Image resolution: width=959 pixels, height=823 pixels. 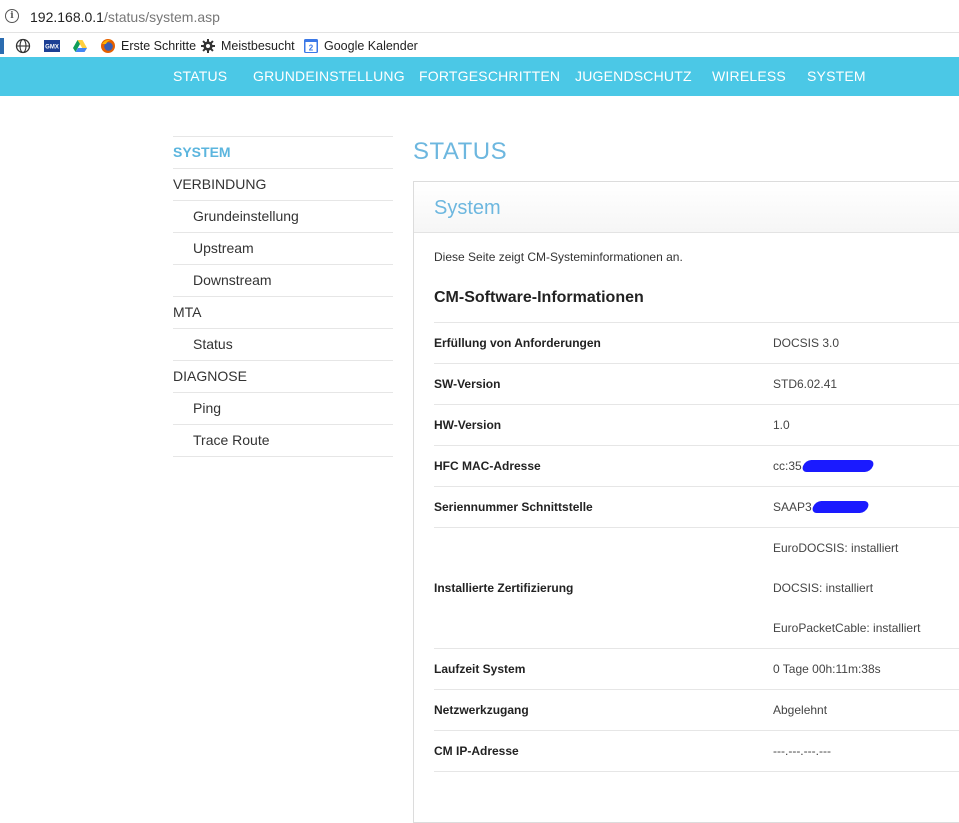 I want to click on row-value: ---.---.---.---, so click(x=802, y=751).